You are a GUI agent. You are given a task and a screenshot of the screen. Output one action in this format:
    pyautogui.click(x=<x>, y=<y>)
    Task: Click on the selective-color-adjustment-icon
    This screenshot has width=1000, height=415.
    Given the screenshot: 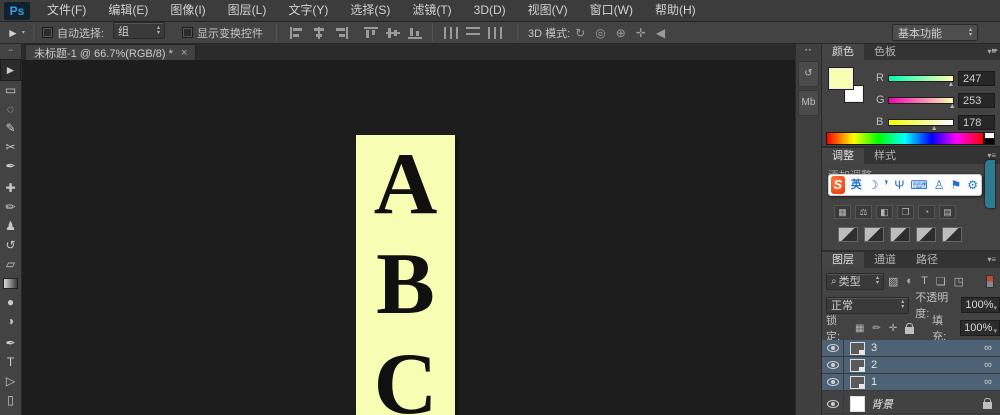 What is the action you would take?
    pyautogui.click(x=952, y=234)
    